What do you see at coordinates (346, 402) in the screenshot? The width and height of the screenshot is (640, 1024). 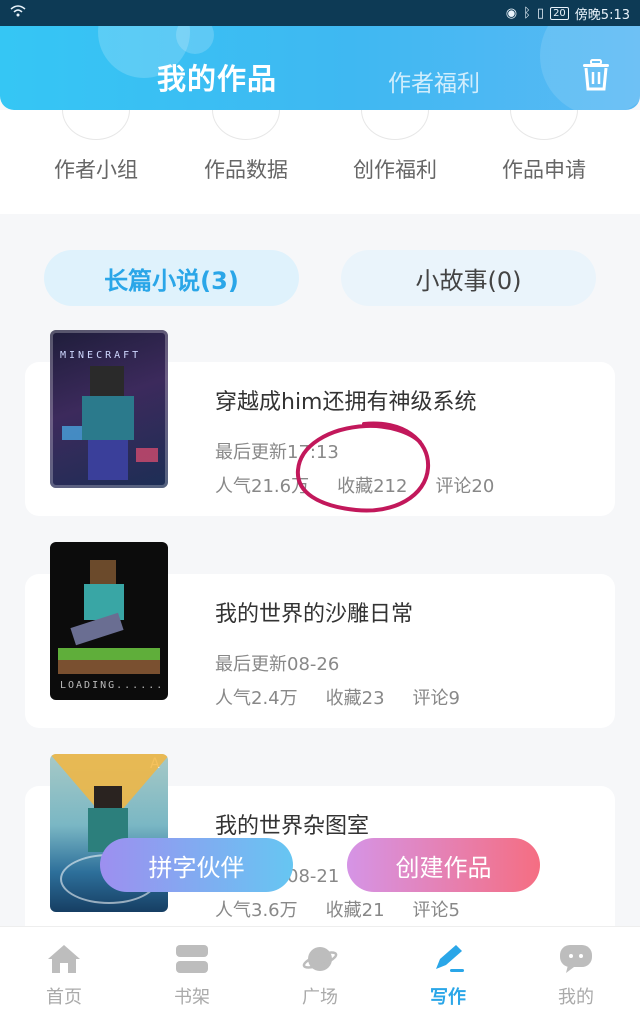 I see `work-title: 穿越成him还拥有神级系统` at bounding box center [346, 402].